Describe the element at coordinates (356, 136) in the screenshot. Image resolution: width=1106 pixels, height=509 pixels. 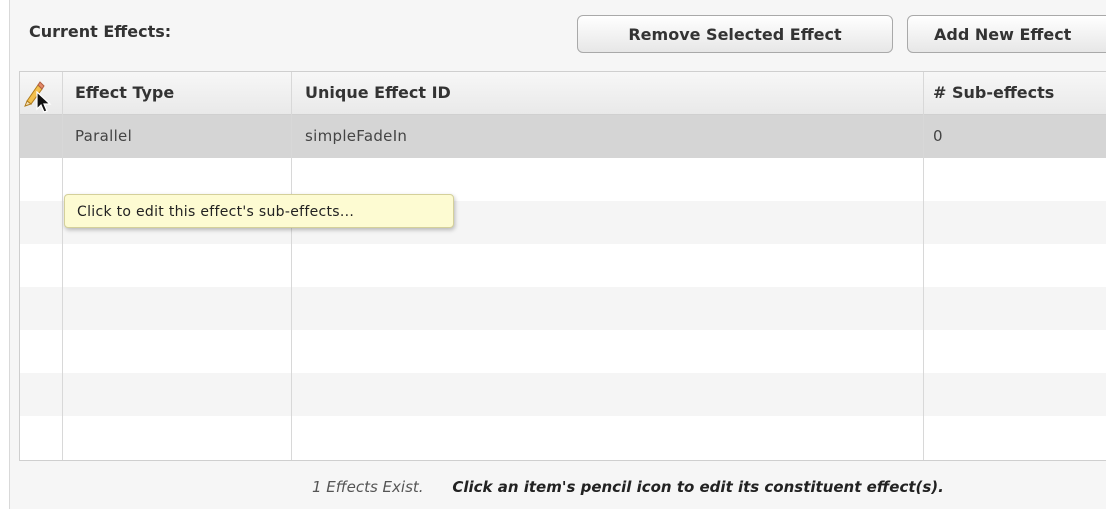
I see `effect-id-cell: simpleFadeIn` at that location.